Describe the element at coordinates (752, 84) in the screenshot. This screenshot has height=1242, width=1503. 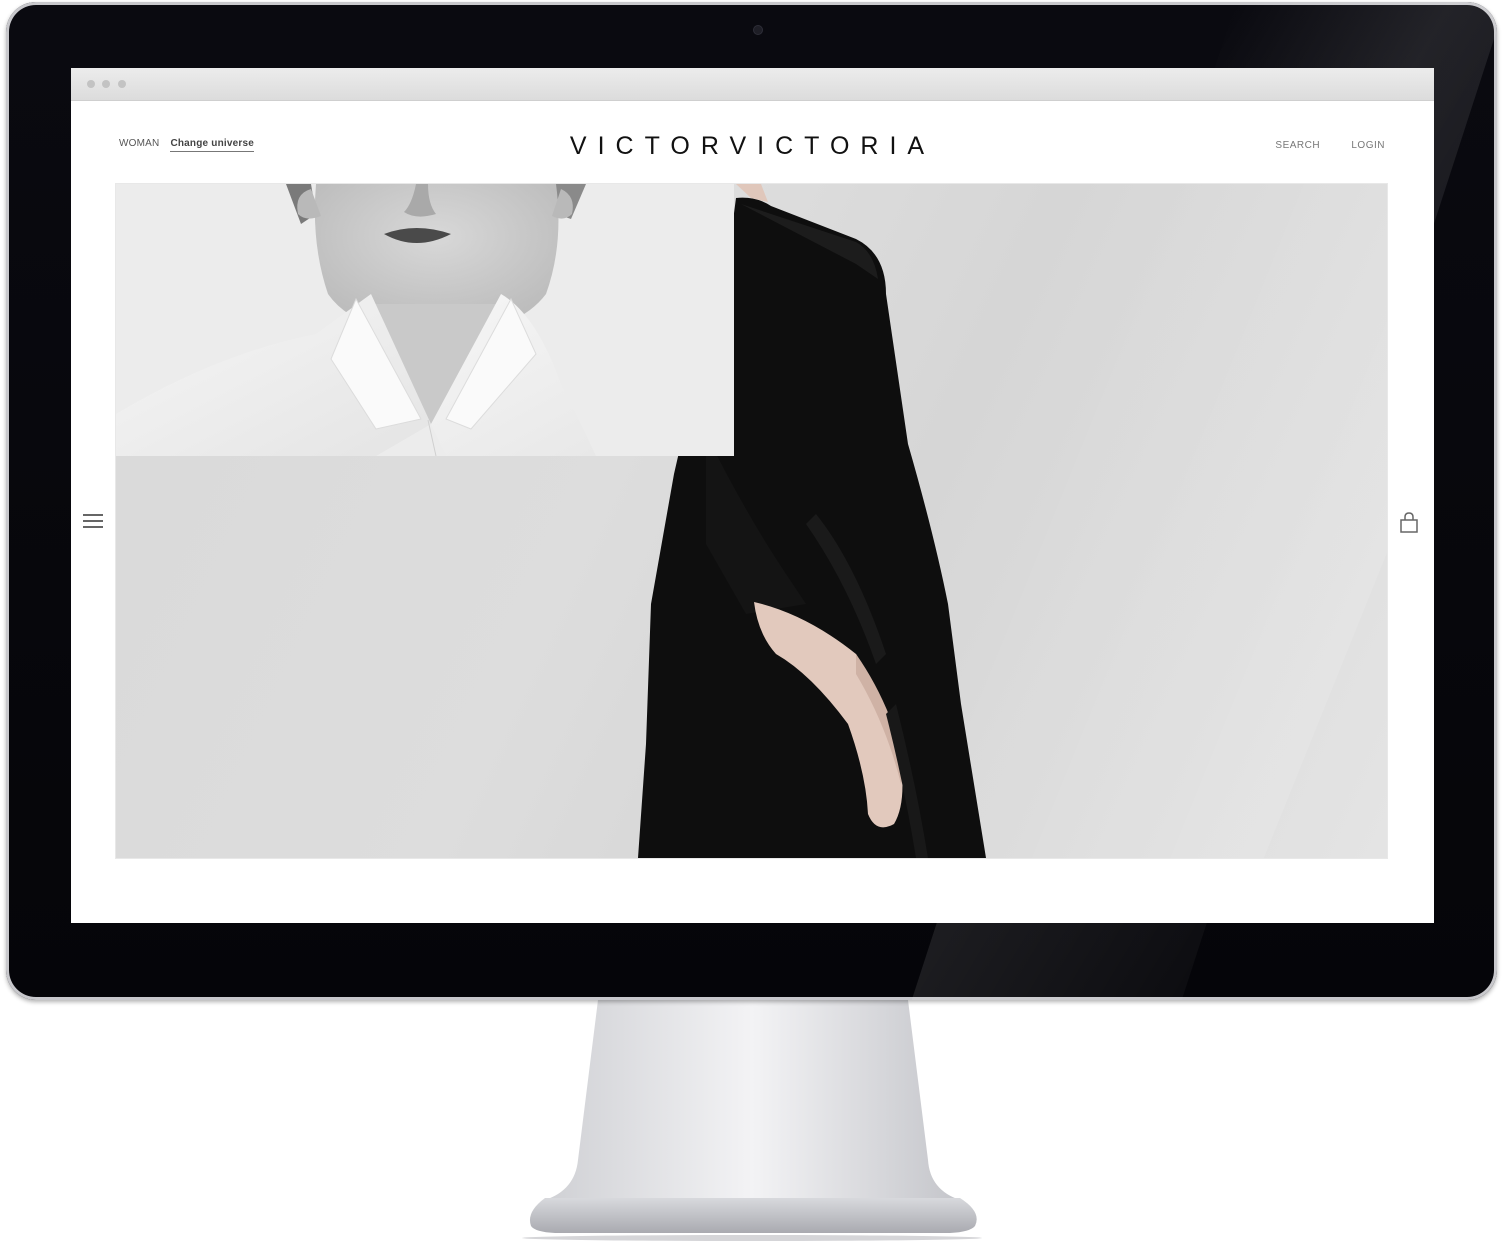
I see `browser-title-bar` at that location.